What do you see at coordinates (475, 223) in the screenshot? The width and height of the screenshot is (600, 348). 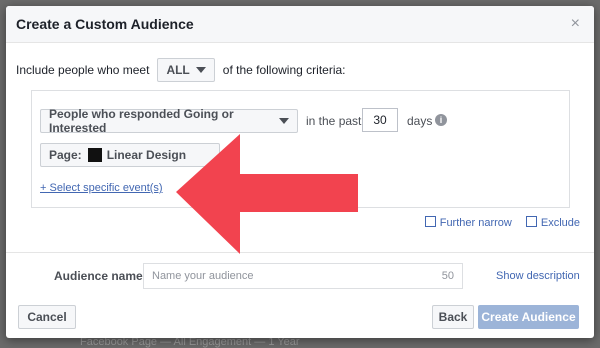 I see `further-narrow-label: Further narrow` at bounding box center [475, 223].